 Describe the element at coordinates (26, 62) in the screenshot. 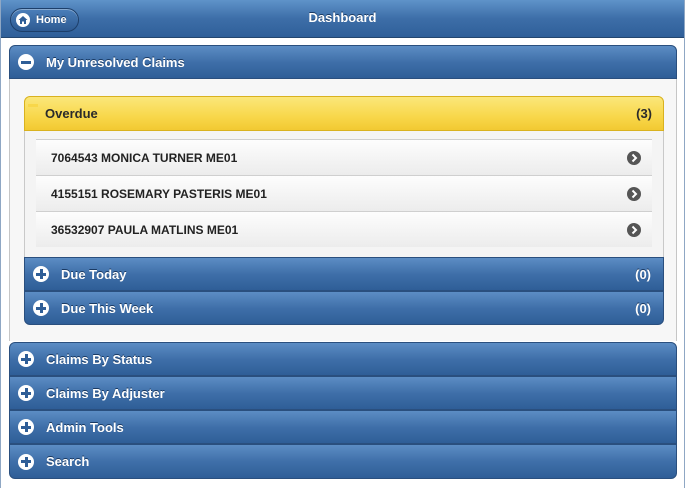

I see `collapse-icon` at that location.